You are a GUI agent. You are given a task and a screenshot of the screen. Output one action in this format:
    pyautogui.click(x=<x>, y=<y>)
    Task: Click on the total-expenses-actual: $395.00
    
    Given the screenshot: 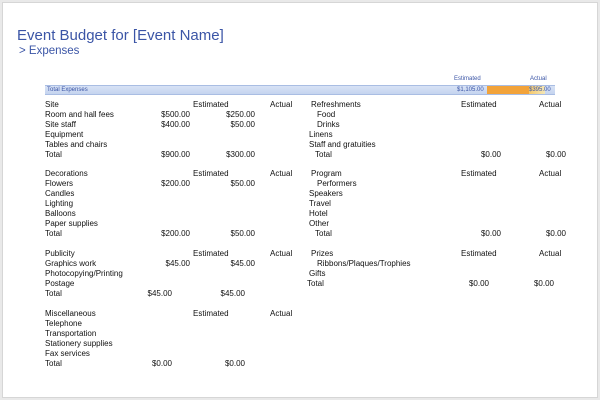 What is the action you would take?
    pyautogui.click(x=540, y=90)
    